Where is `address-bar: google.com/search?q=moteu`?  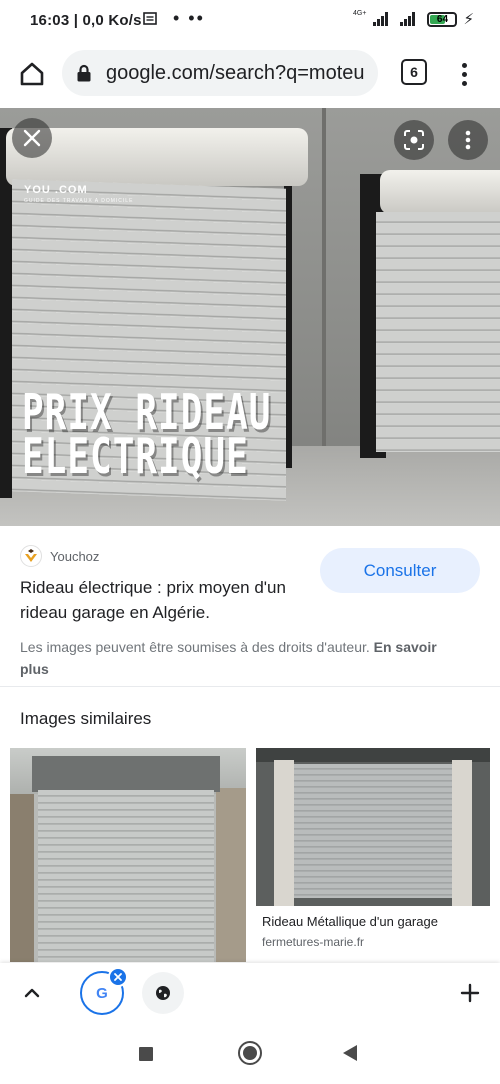 address-bar: google.com/search?q=moteu is located at coordinates (220, 73).